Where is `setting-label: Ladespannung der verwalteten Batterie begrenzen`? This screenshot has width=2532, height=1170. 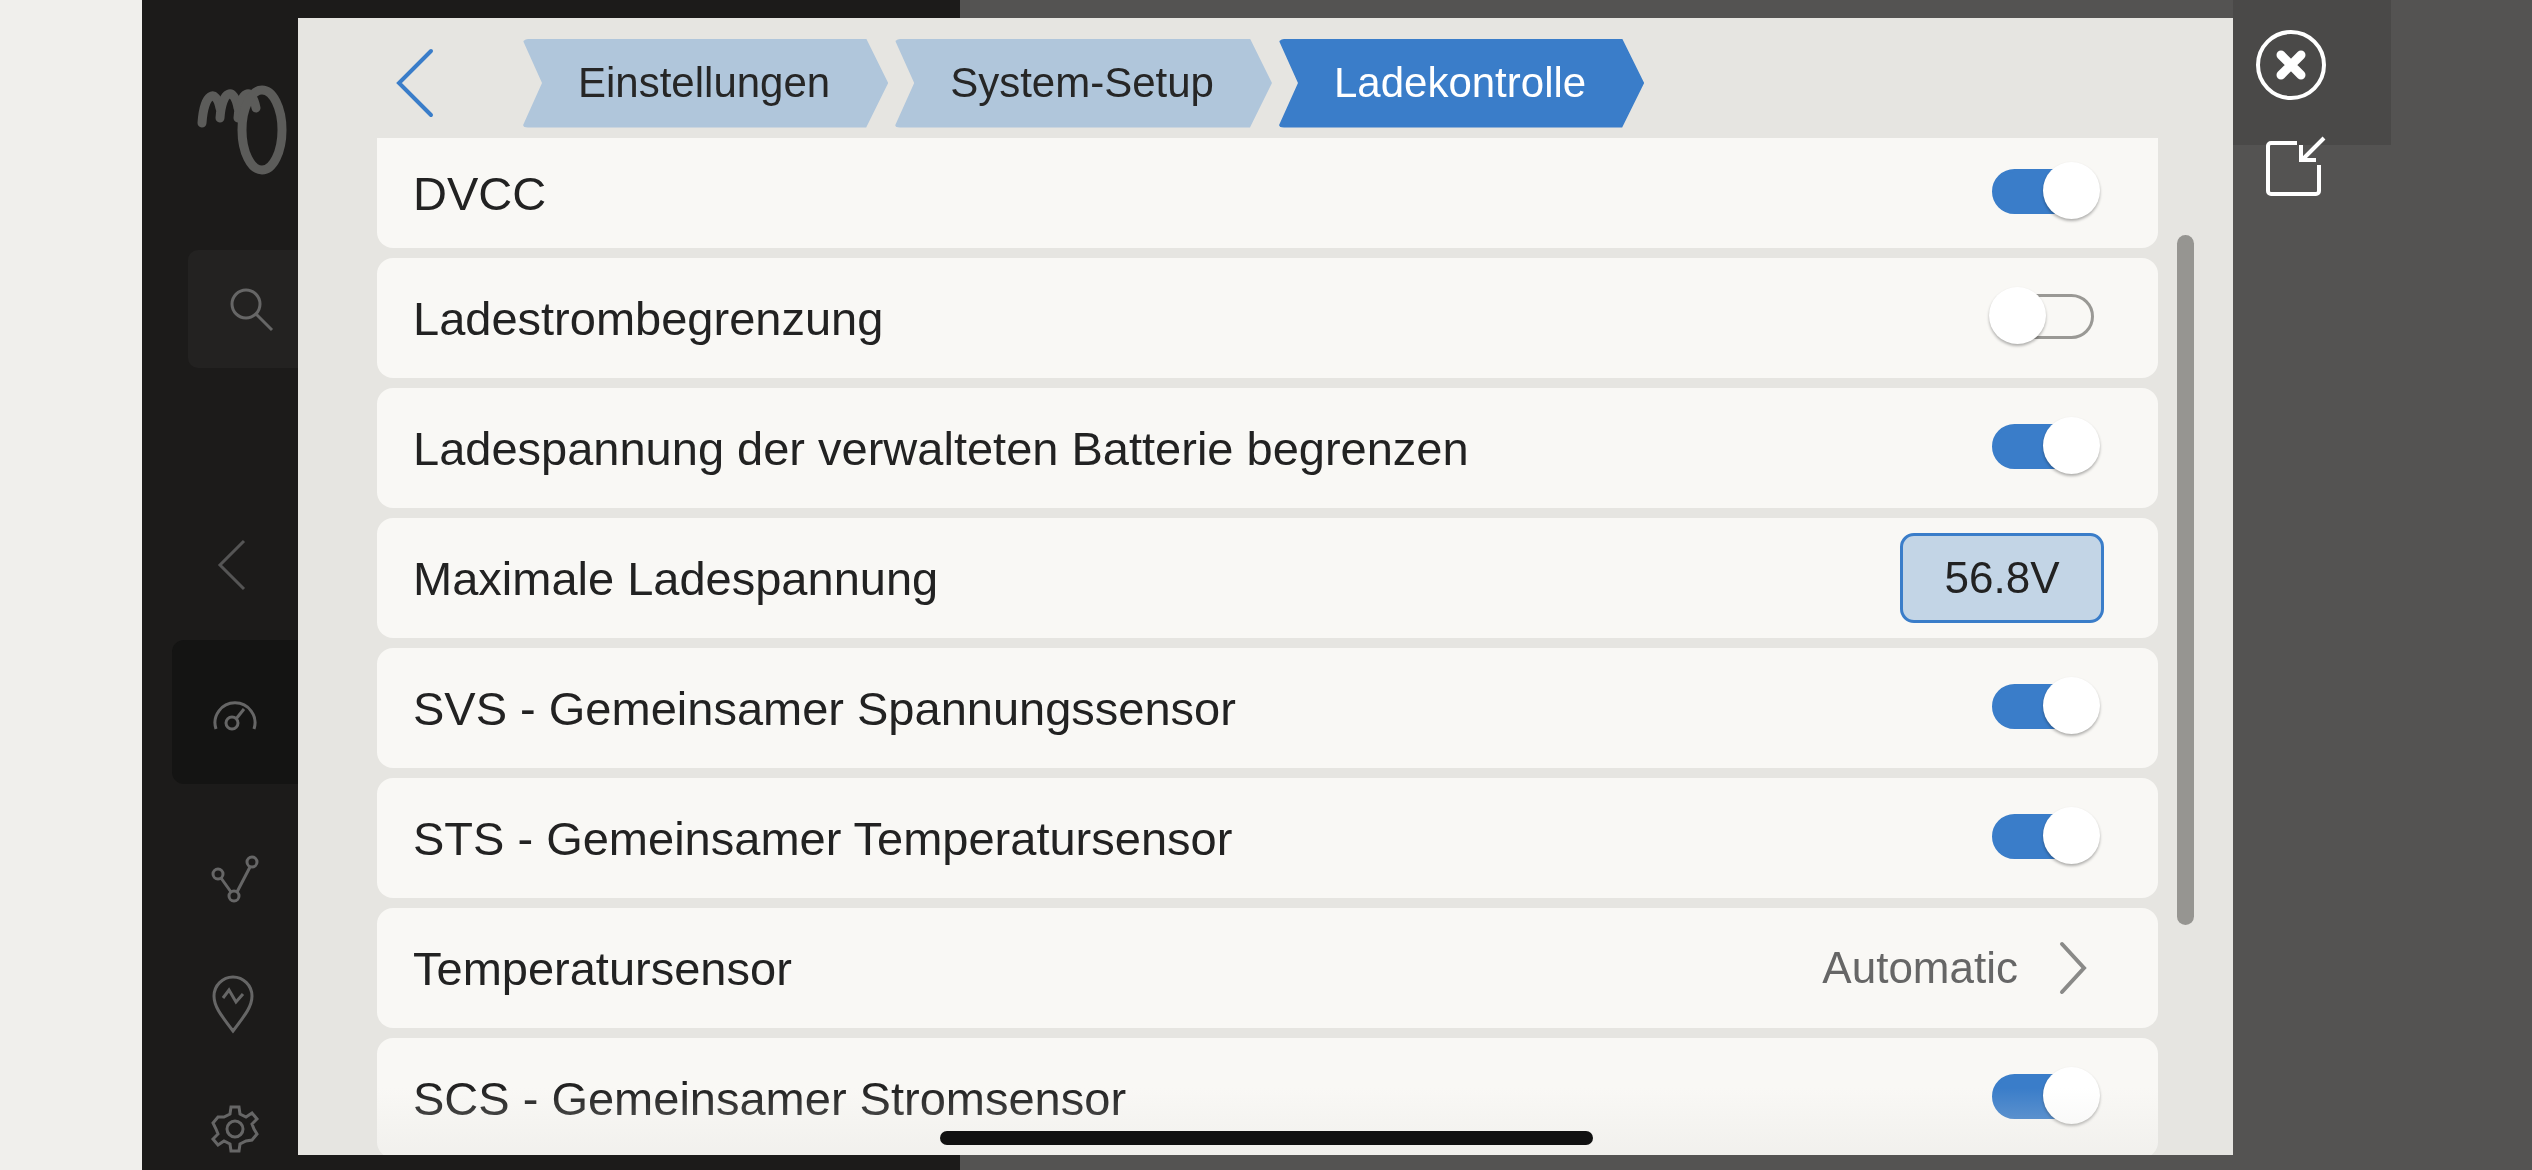
setting-label: Ladespannung der verwalteten Batterie begrenzen is located at coordinates (941, 448).